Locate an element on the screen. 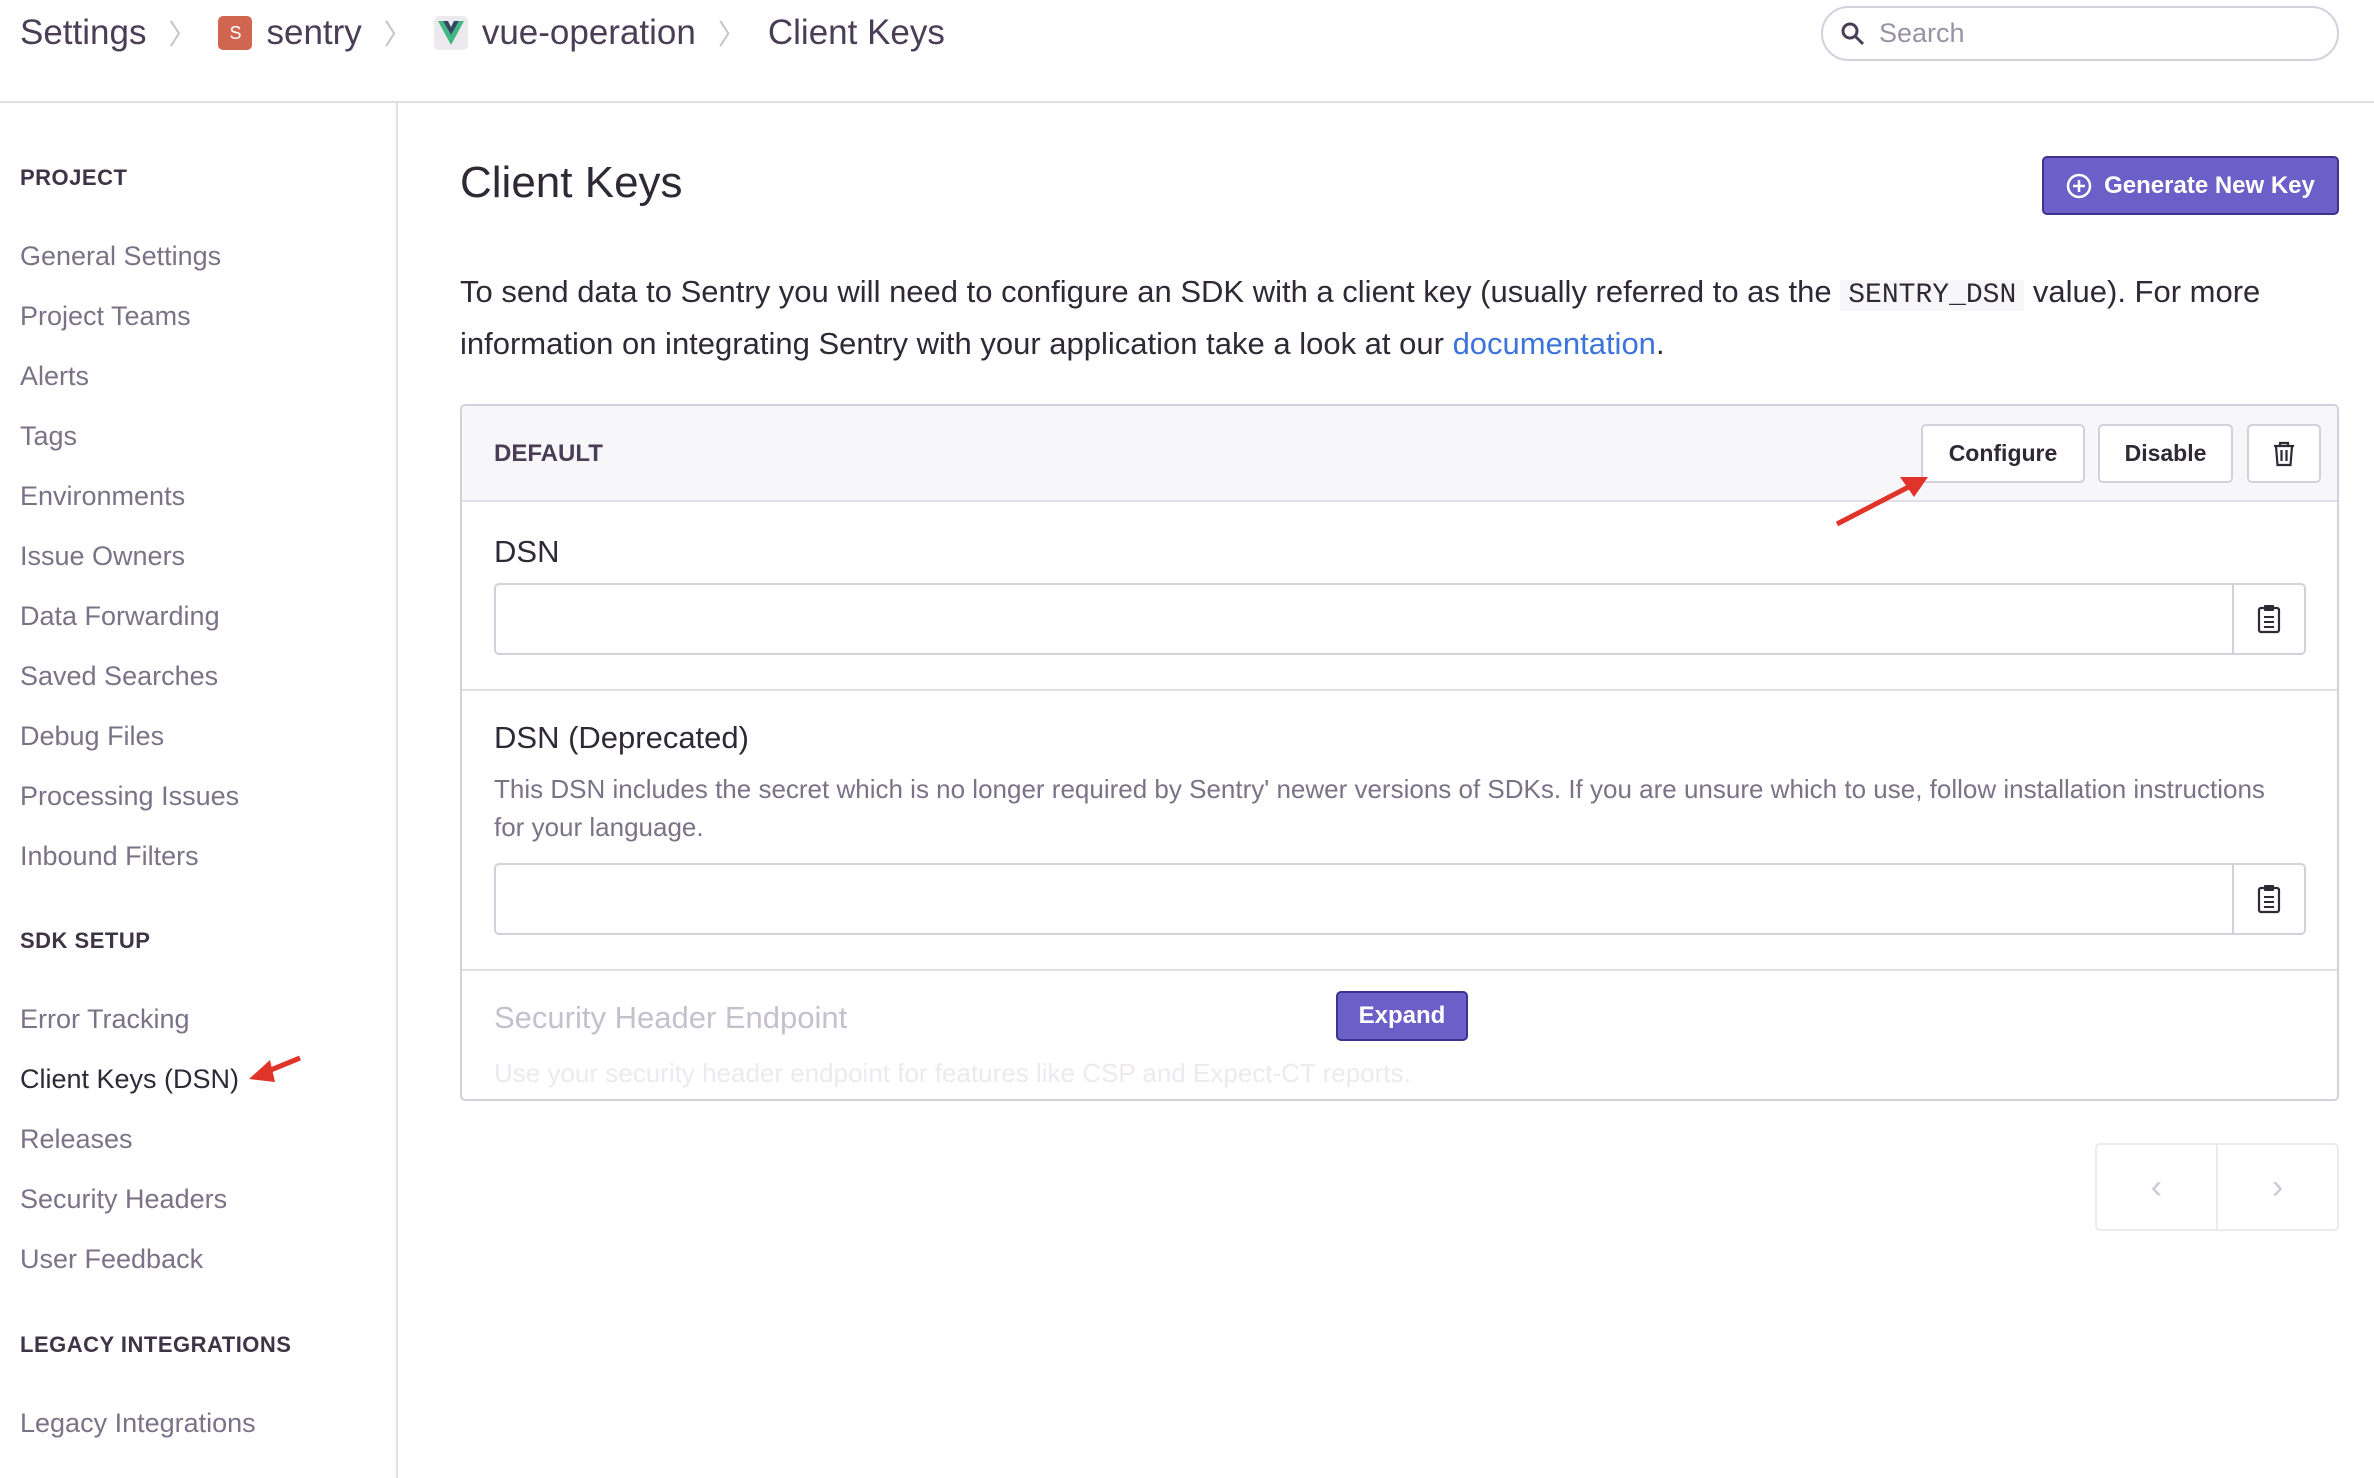 This screenshot has height=1478, width=2374. breadcrumb-org: sentry is located at coordinates (313, 33).